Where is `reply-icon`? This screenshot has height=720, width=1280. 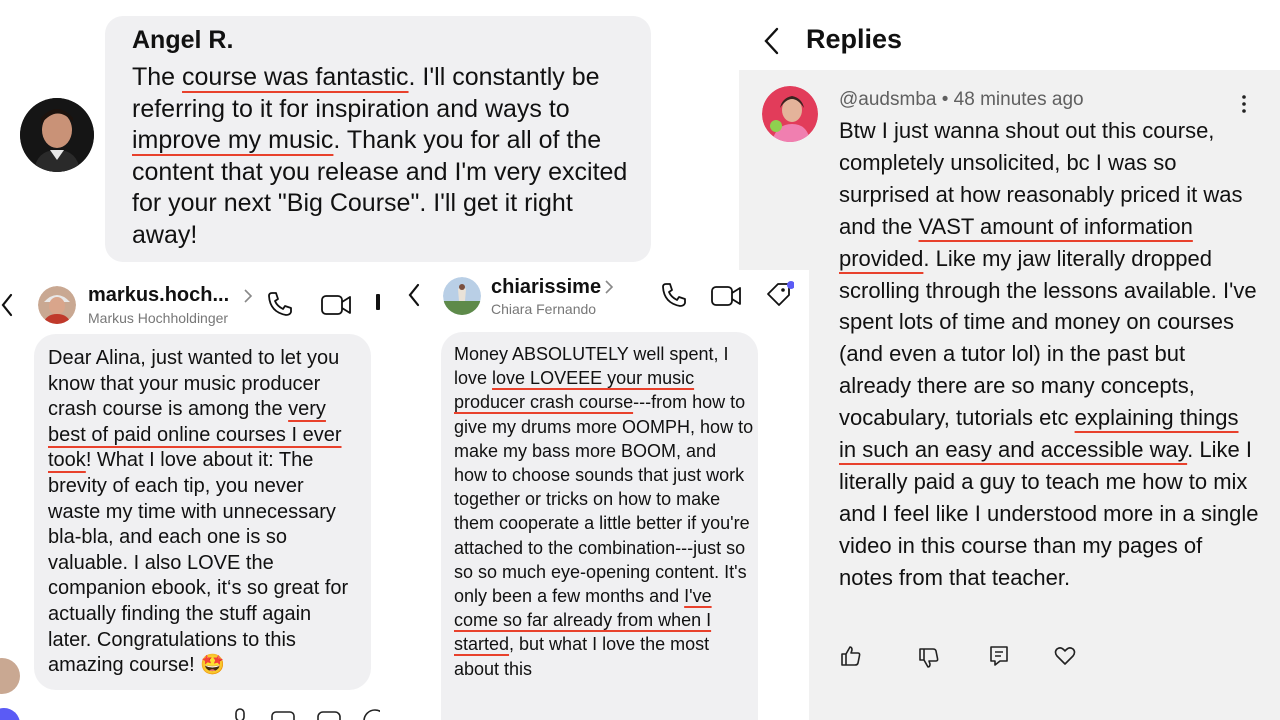 reply-icon is located at coordinates (999, 656).